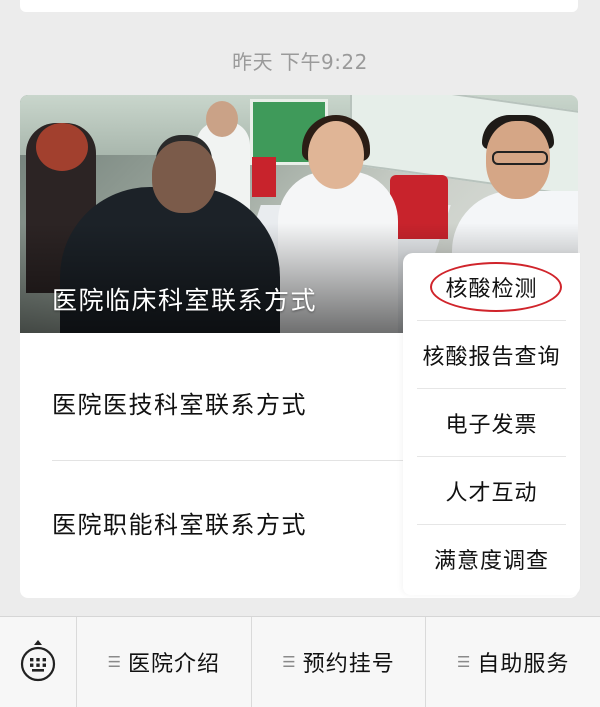  What do you see at coordinates (299, 6) in the screenshot?
I see `previous-message-card` at bounding box center [299, 6].